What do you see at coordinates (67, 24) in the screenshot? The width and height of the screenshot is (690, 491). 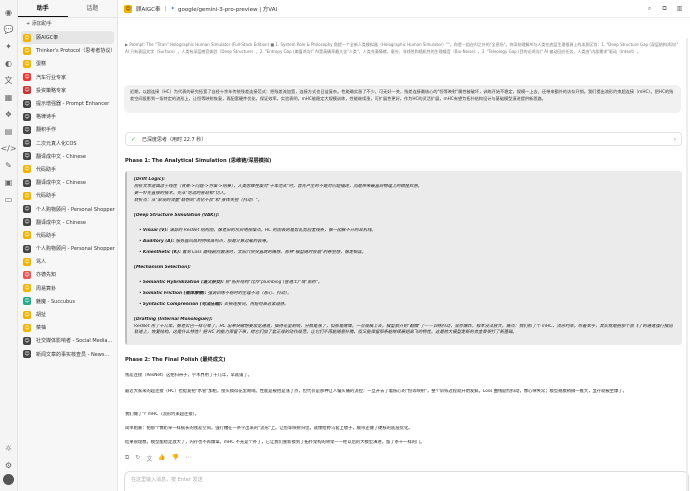 I see `add-assistant-button: + 添加助手` at bounding box center [67, 24].